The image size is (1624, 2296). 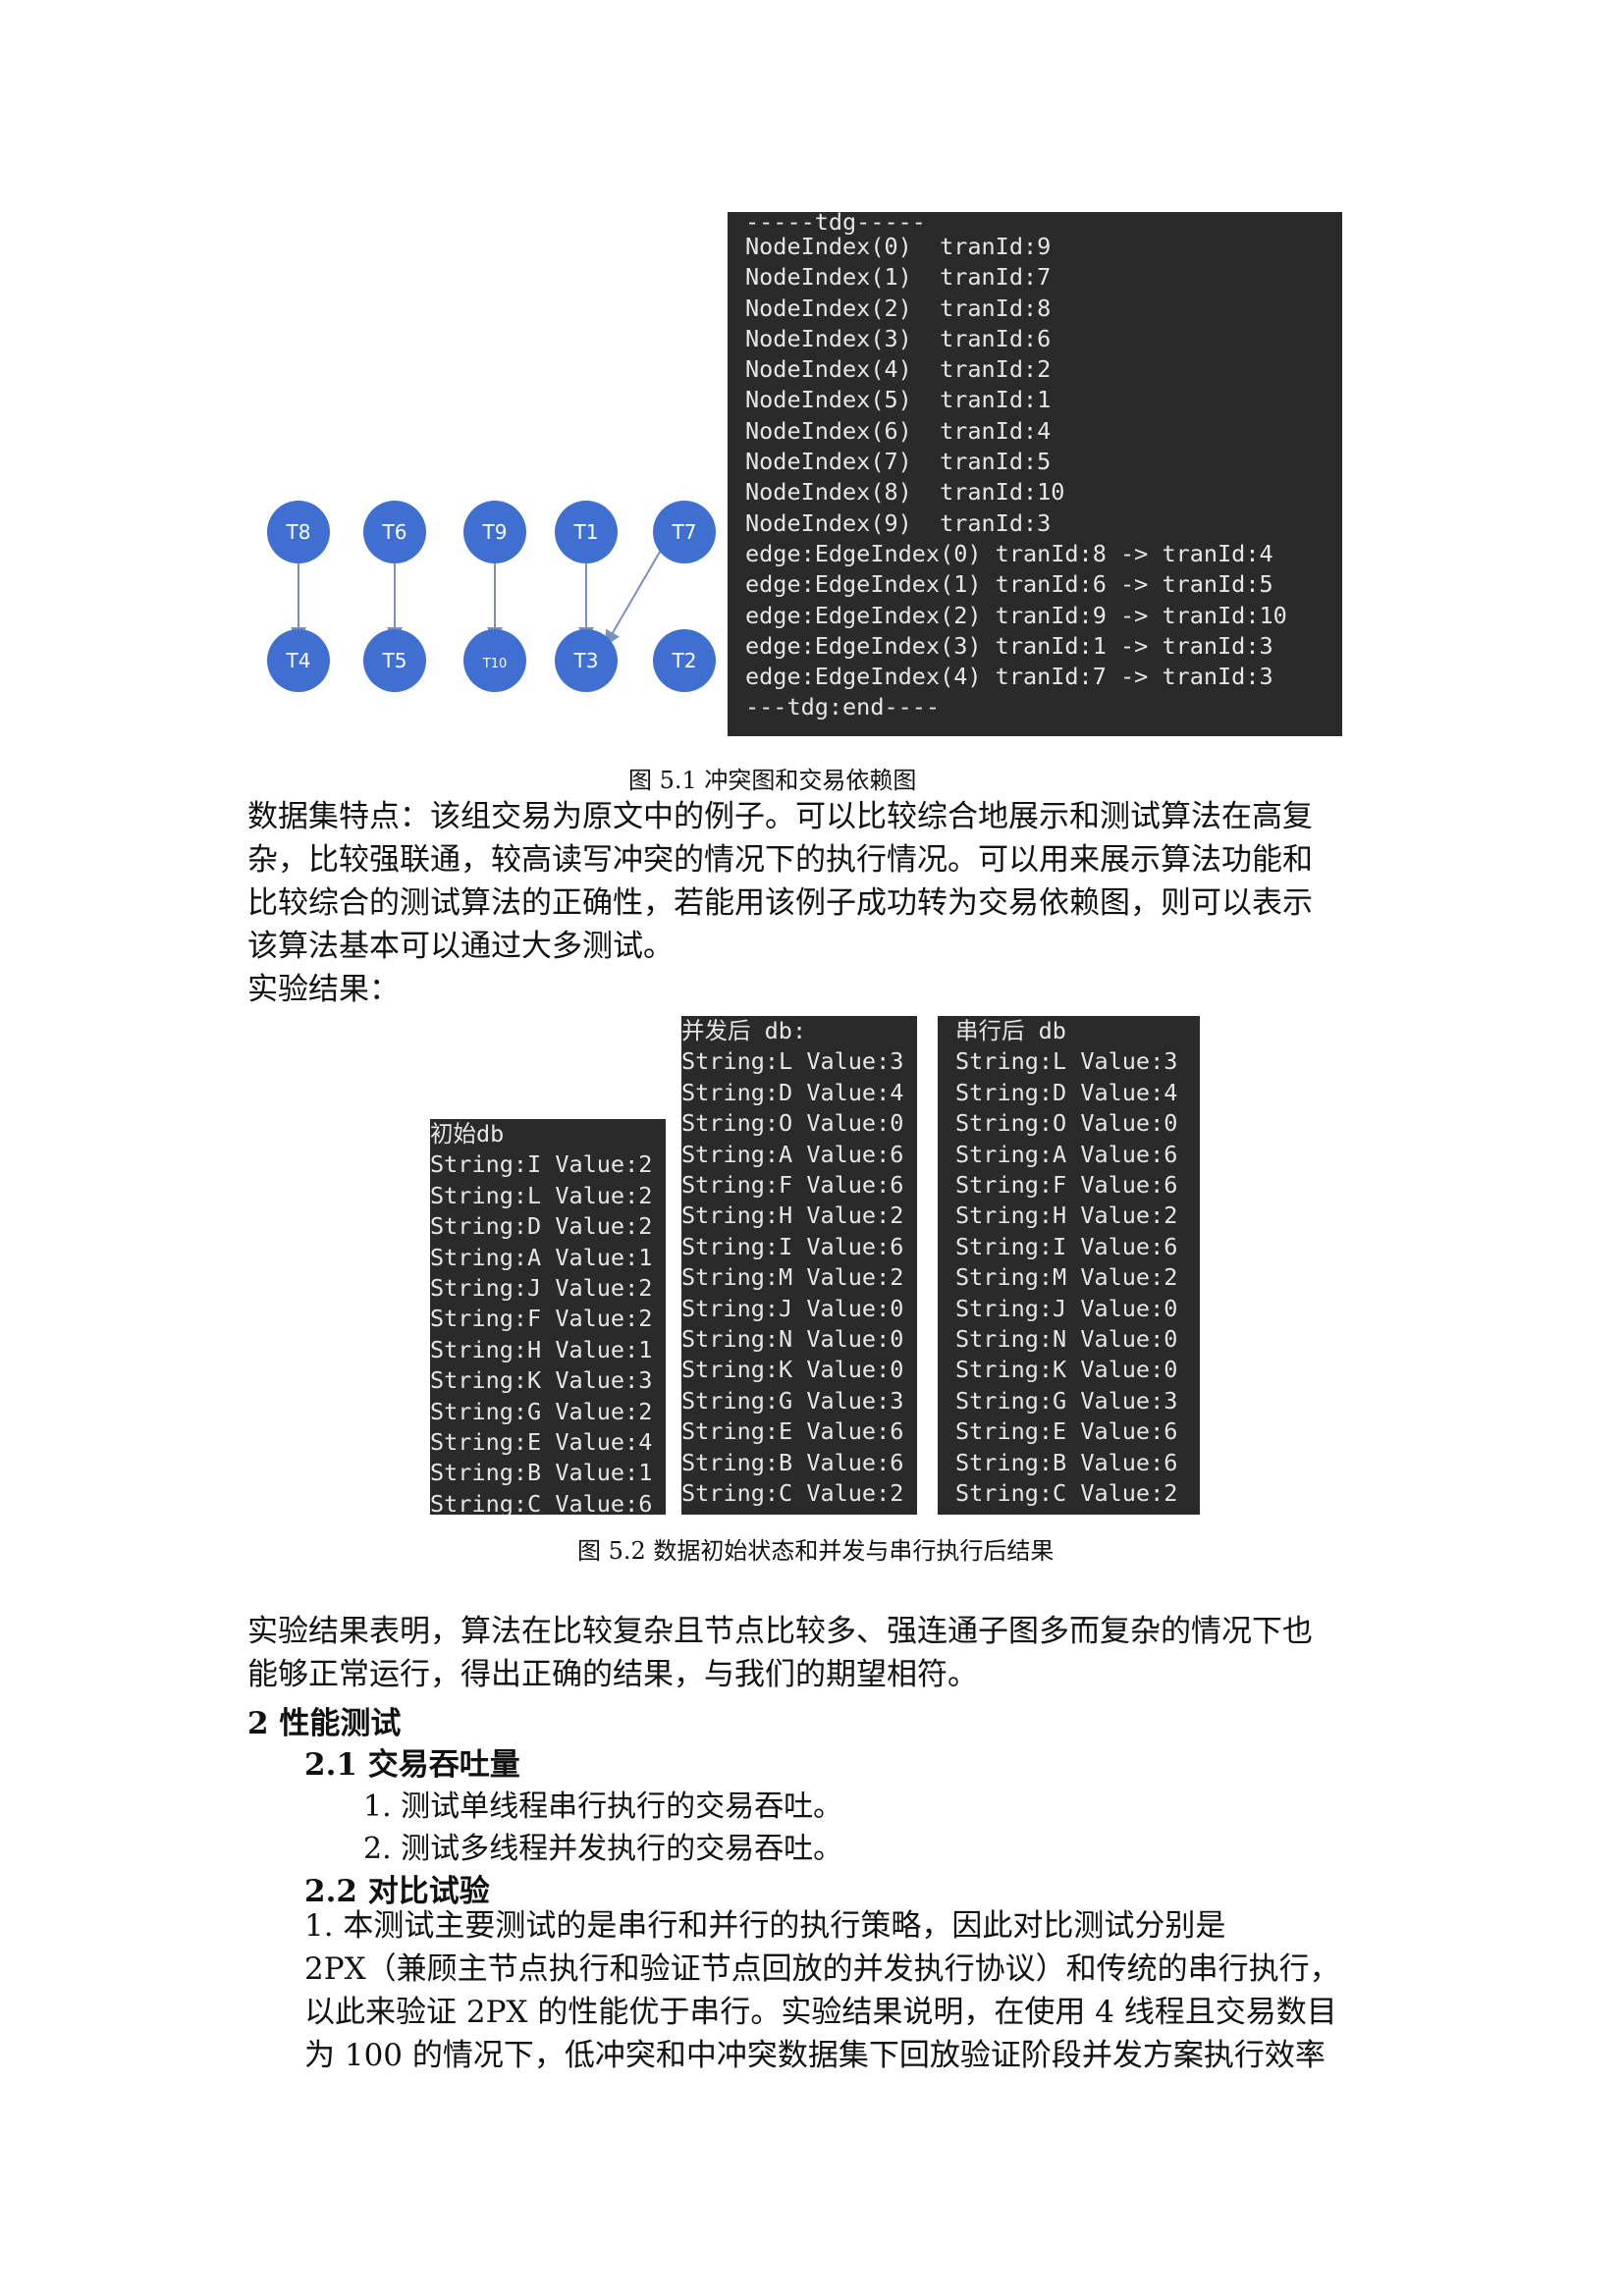 What do you see at coordinates (541, 1473) in the screenshot?
I see `terminal-line: String:B Value:1` at bounding box center [541, 1473].